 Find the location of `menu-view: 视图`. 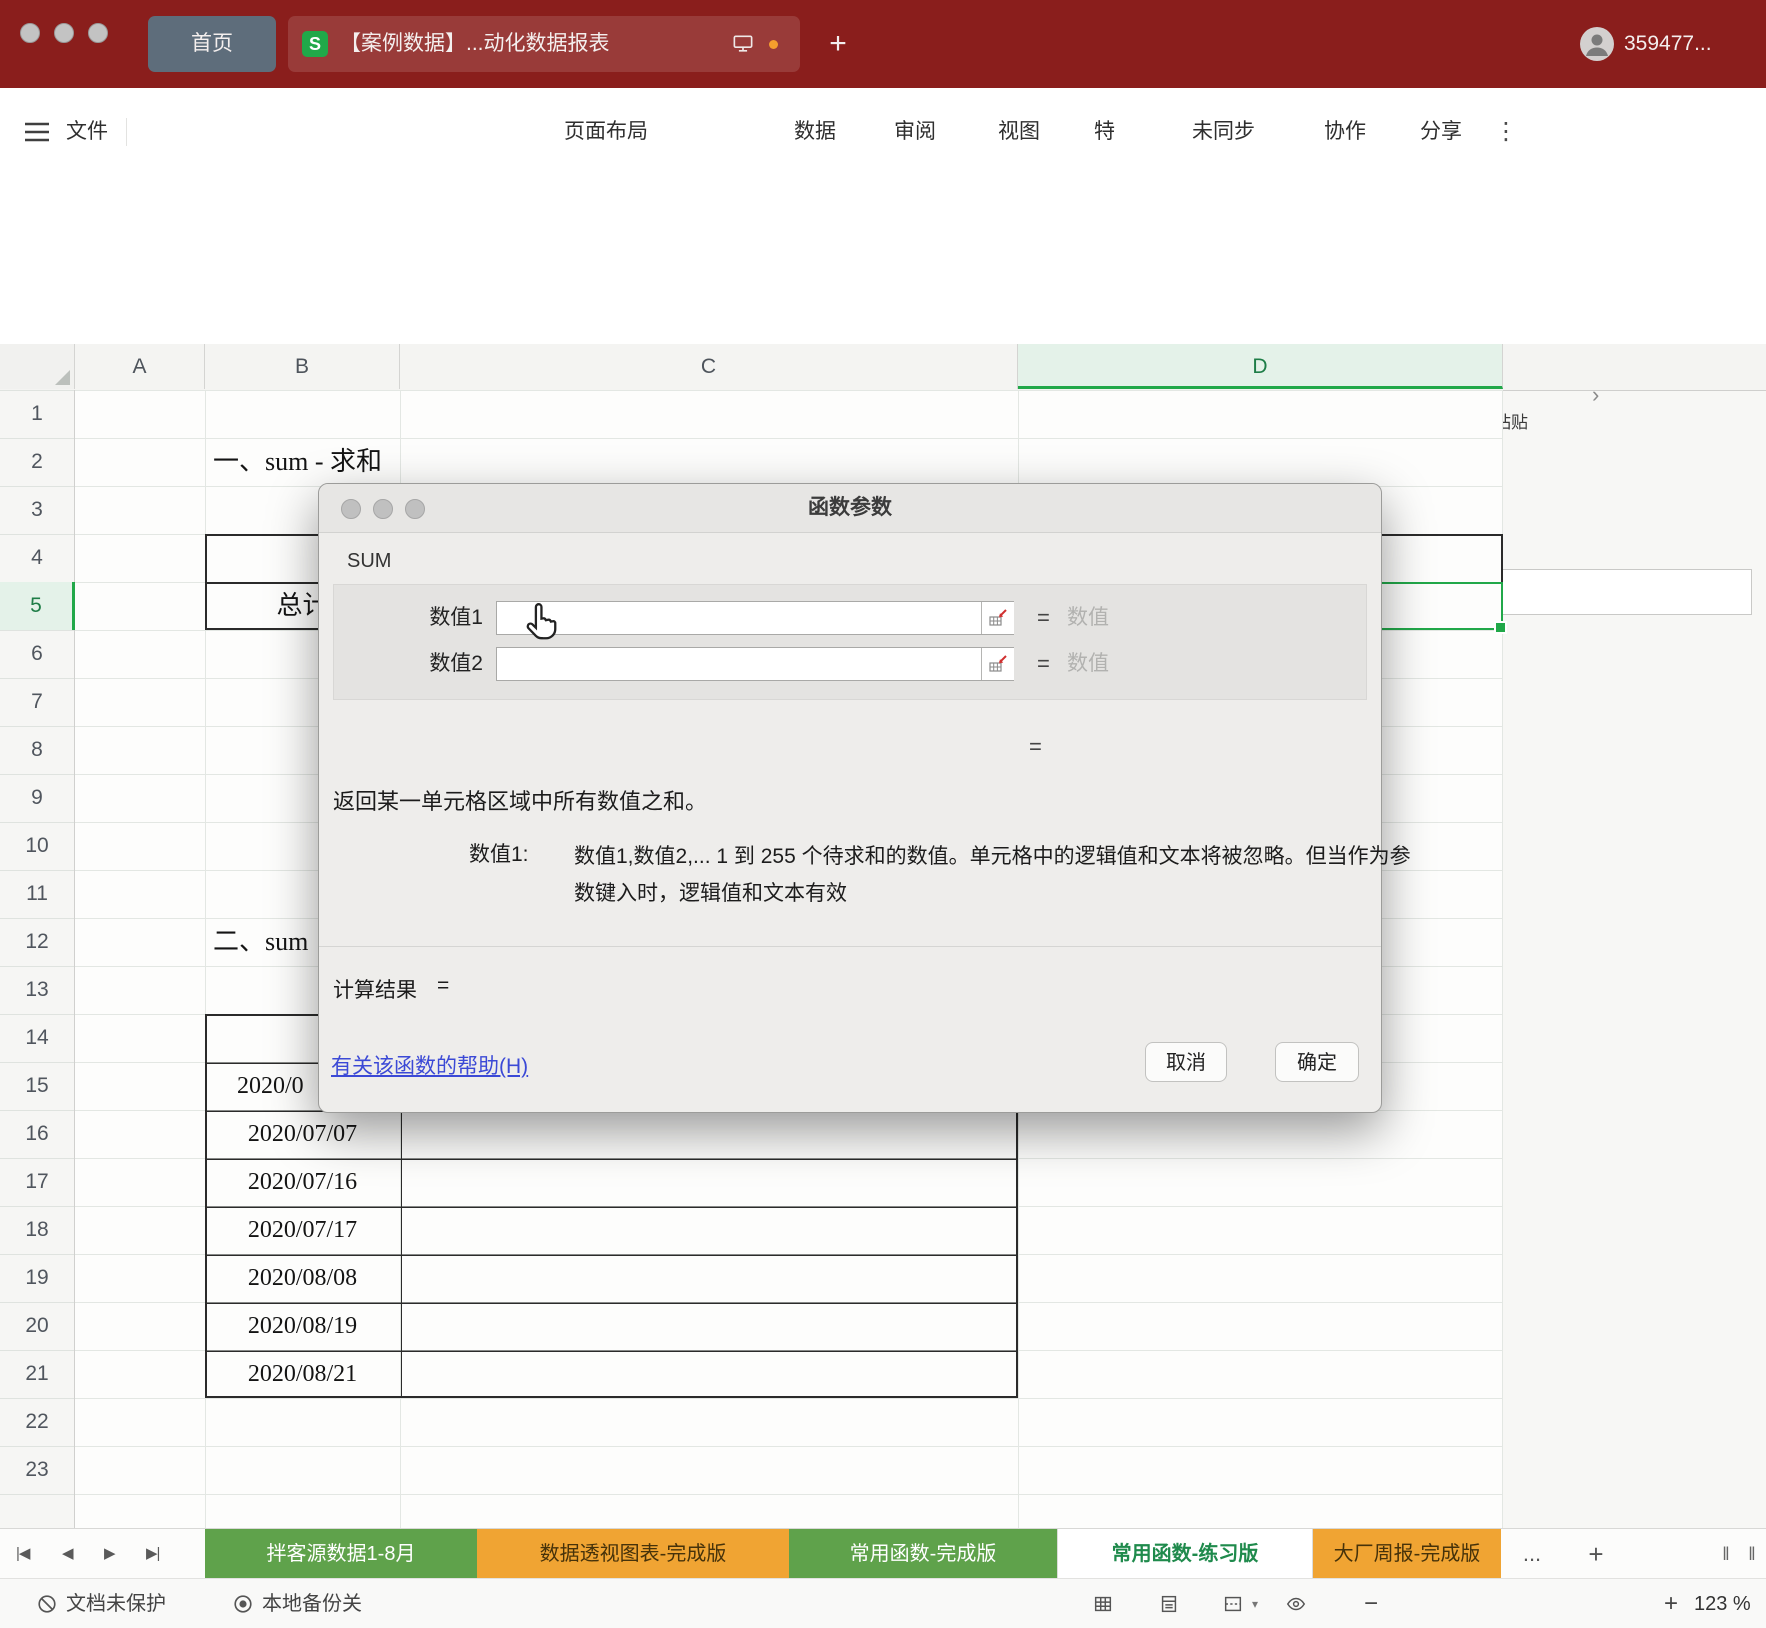

menu-view: 视图 is located at coordinates (1019, 132).